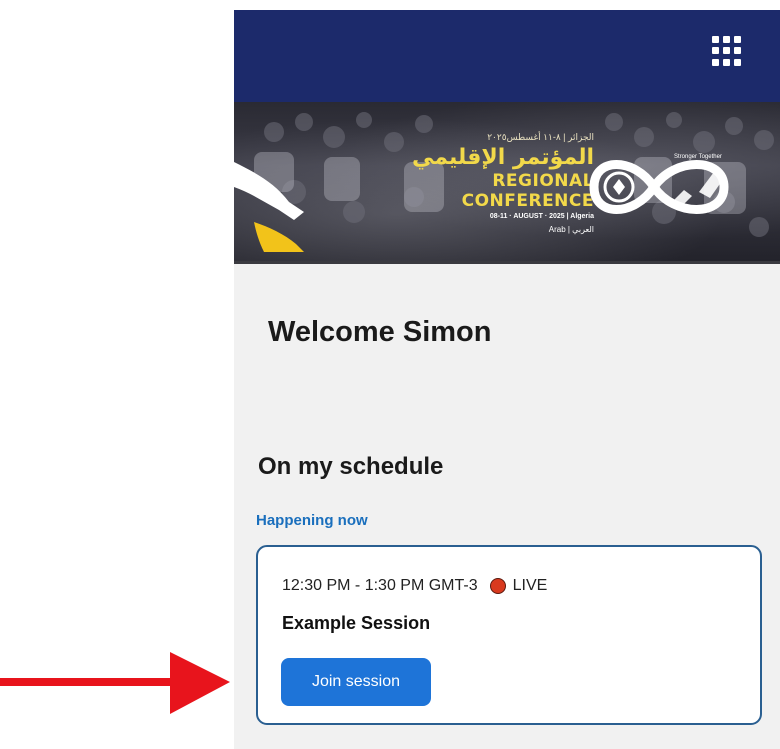  What do you see at coordinates (356, 623) in the screenshot?
I see `session-title: Example Session` at bounding box center [356, 623].